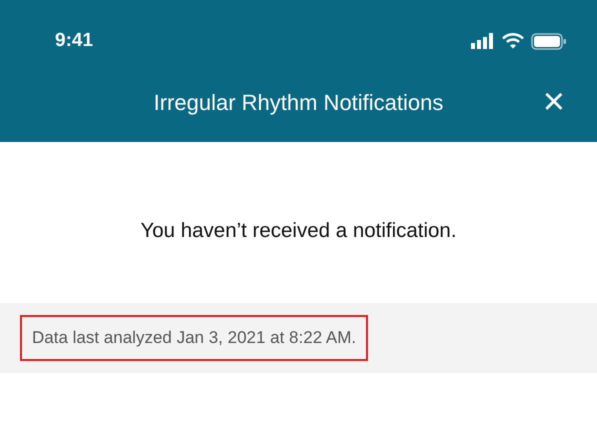 This screenshot has height=443, width=597. What do you see at coordinates (74, 41) in the screenshot?
I see `status-time: 9:41` at bounding box center [74, 41].